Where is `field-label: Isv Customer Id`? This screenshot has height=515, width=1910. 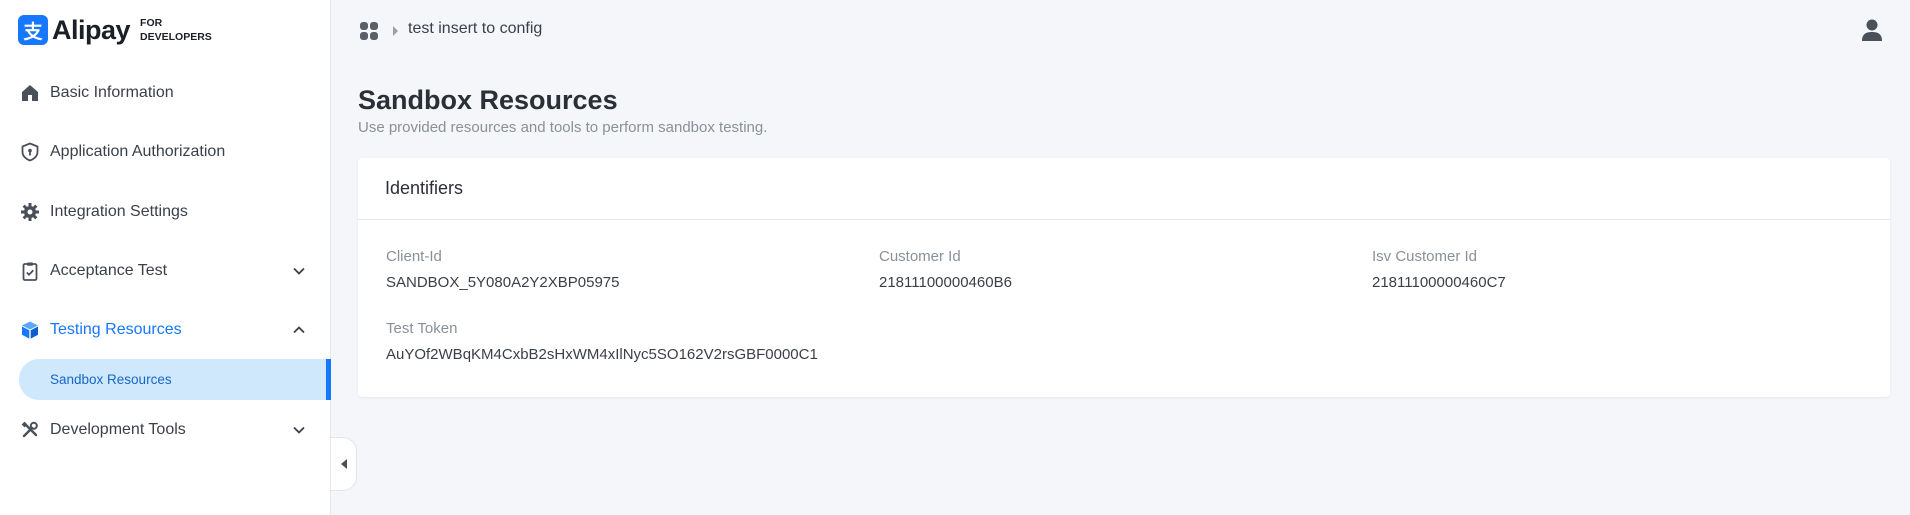
field-label: Isv Customer Id is located at coordinates (1425, 256).